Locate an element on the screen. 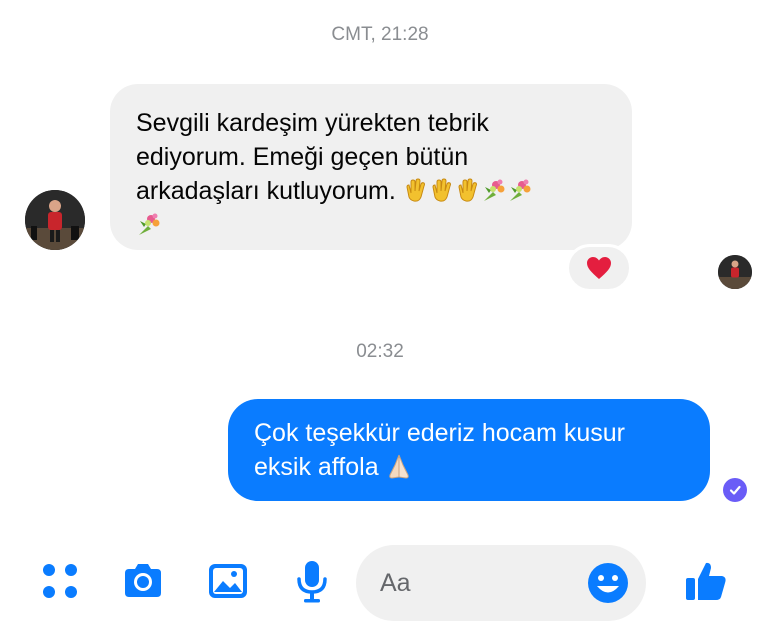 This screenshot has height=637, width=760. gallery-icon is located at coordinates (228, 581).